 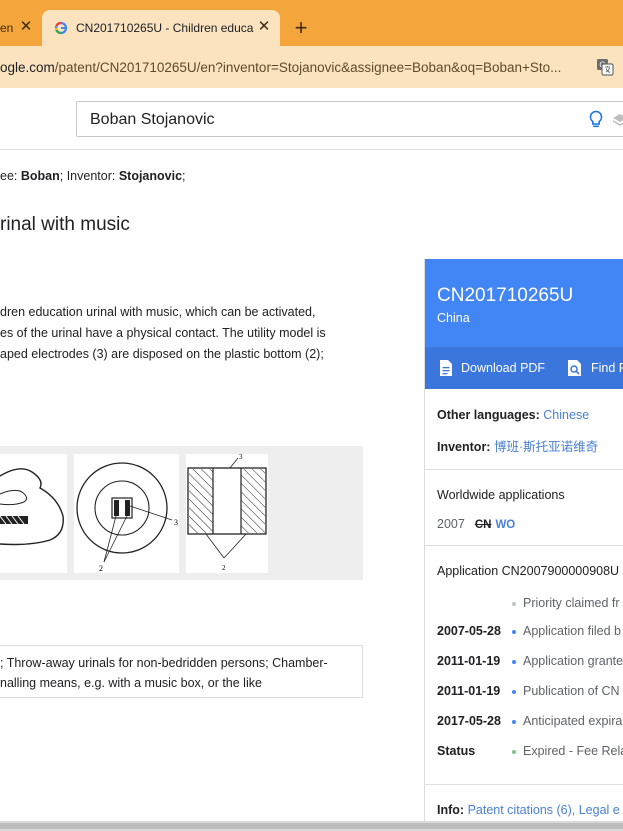 I want to click on panel-actions: Download PDF Find P, so click(x=524, y=368).